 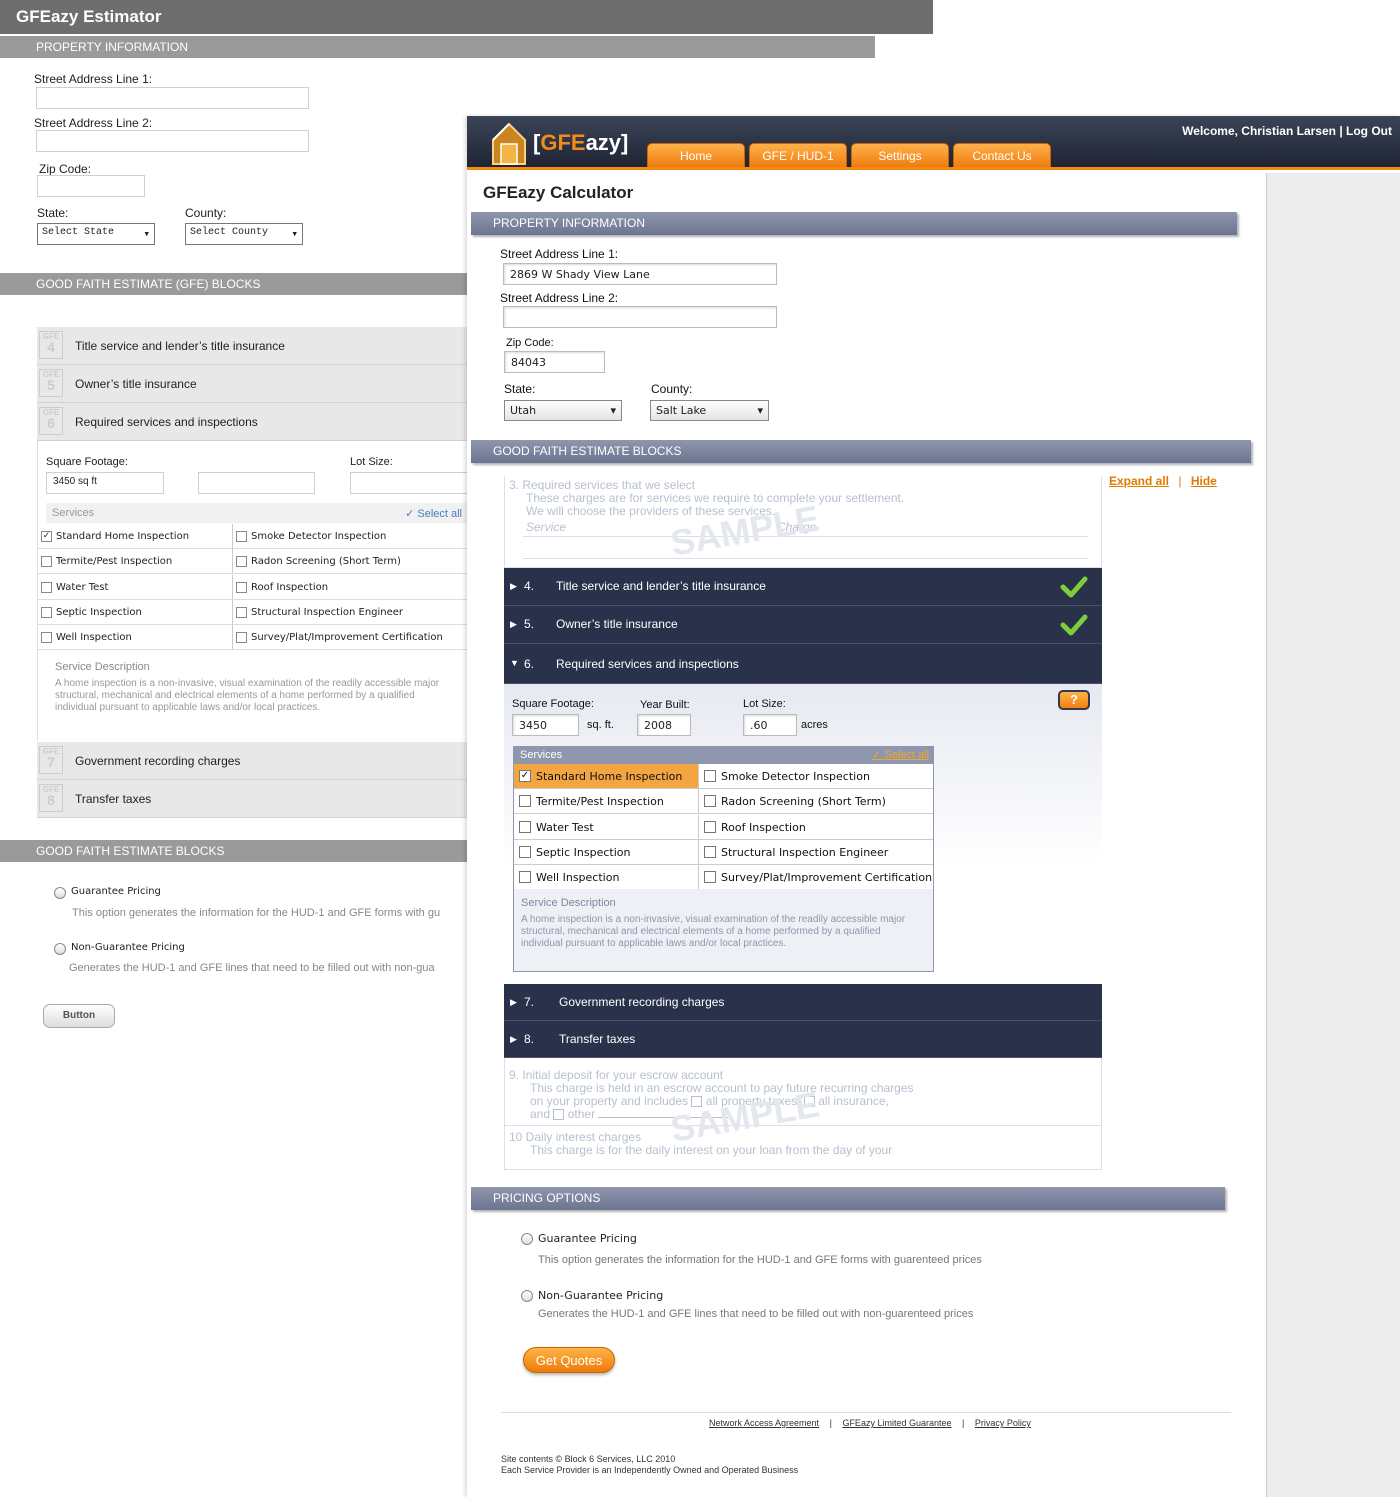 What do you see at coordinates (709, 410) in the screenshot?
I see `county-select: Salt Lake` at bounding box center [709, 410].